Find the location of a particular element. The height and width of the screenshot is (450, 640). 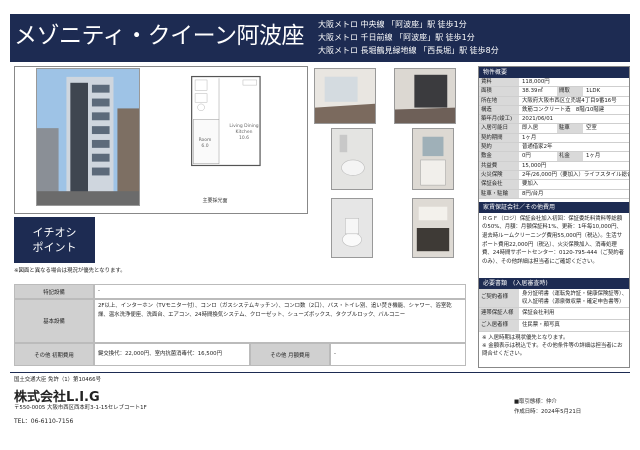

updated-date: 作成日時：2024年5月21日 is located at coordinates (548, 412).